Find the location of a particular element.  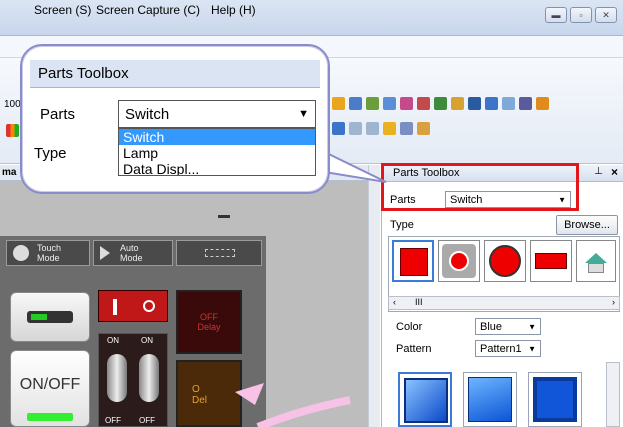

callout-parts-combo: Switch ▼ is located at coordinates (217, 114).